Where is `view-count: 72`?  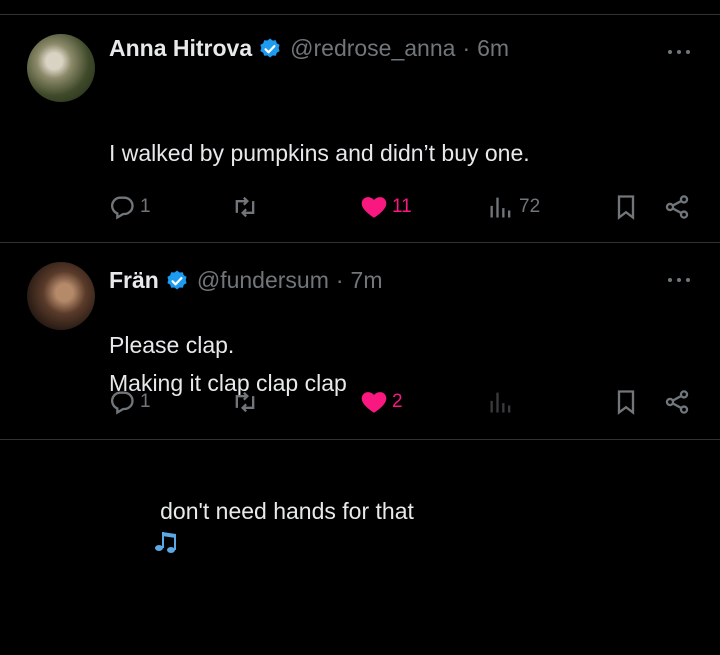
view-count: 72 is located at coordinates (530, 206).